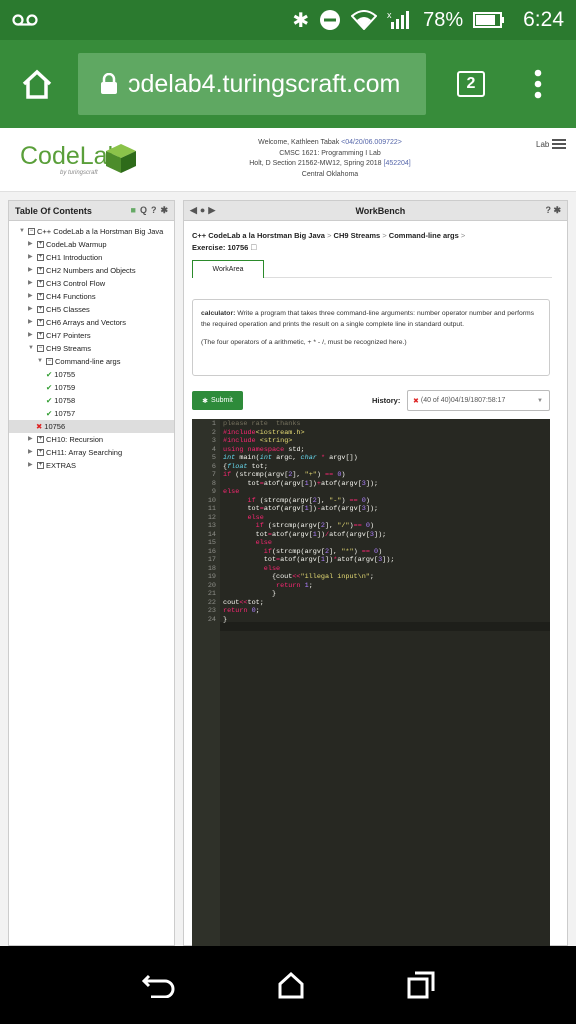 Image resolution: width=576 pixels, height=1024 pixels. What do you see at coordinates (228, 269) in the screenshot?
I see `tab-workarea: WorkArea` at bounding box center [228, 269].